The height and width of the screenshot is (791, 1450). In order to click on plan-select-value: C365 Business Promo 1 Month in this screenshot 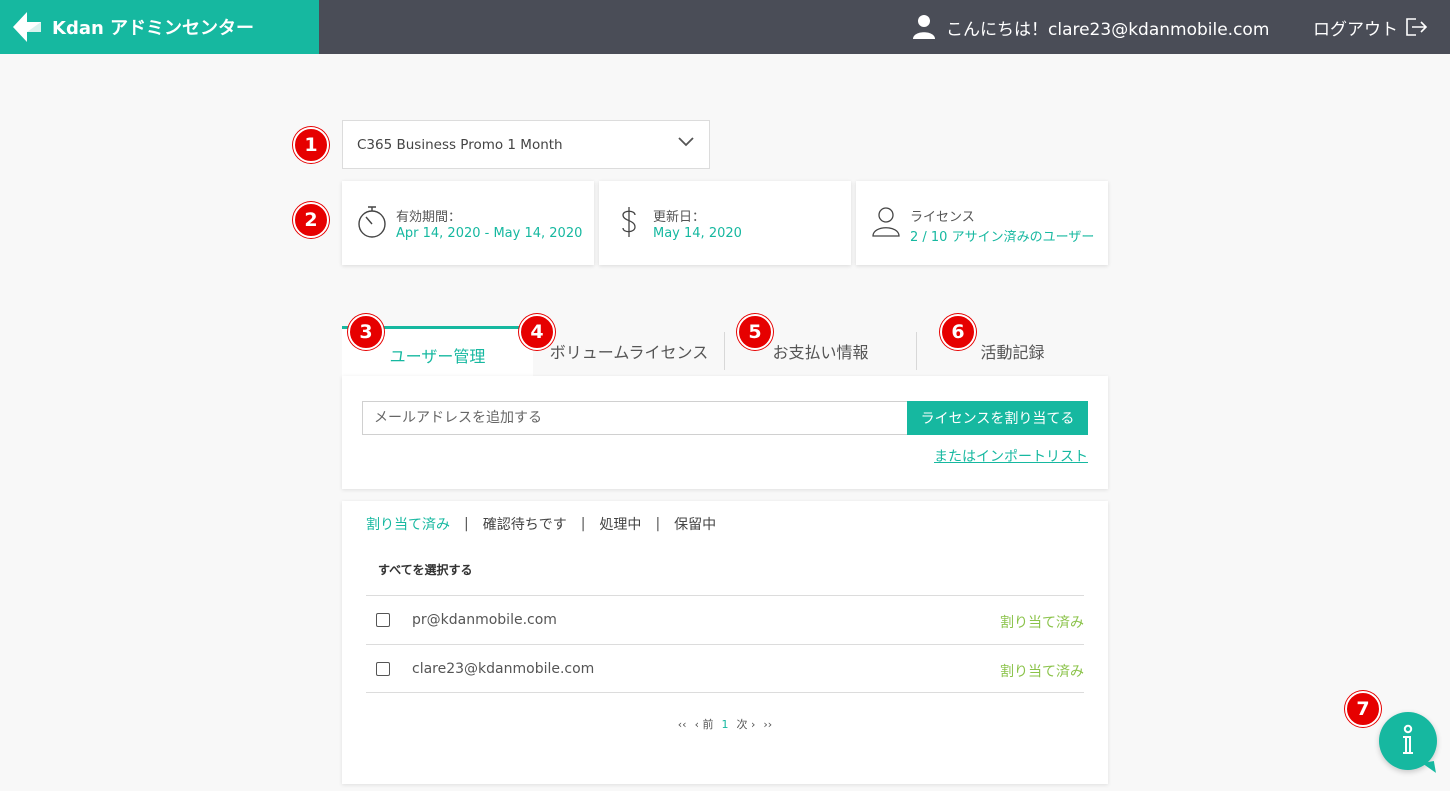, I will do `click(460, 144)`.